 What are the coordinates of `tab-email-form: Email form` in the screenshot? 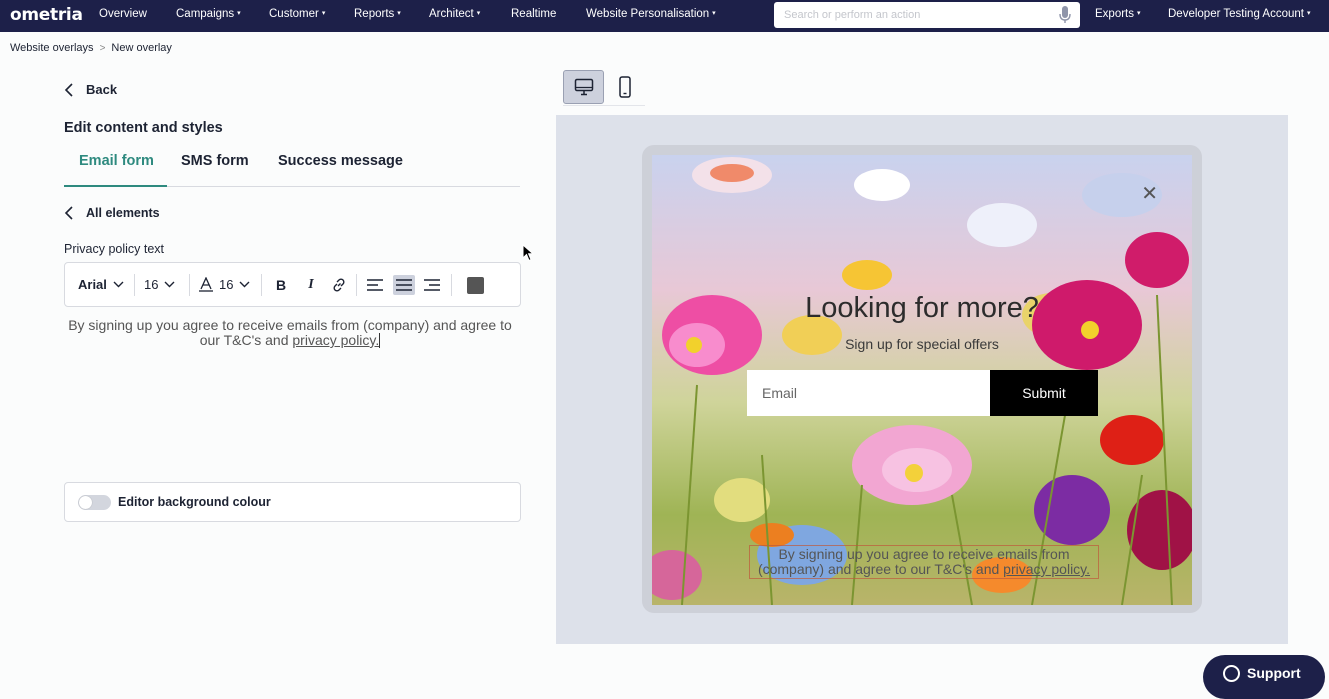 It's located at (116, 161).